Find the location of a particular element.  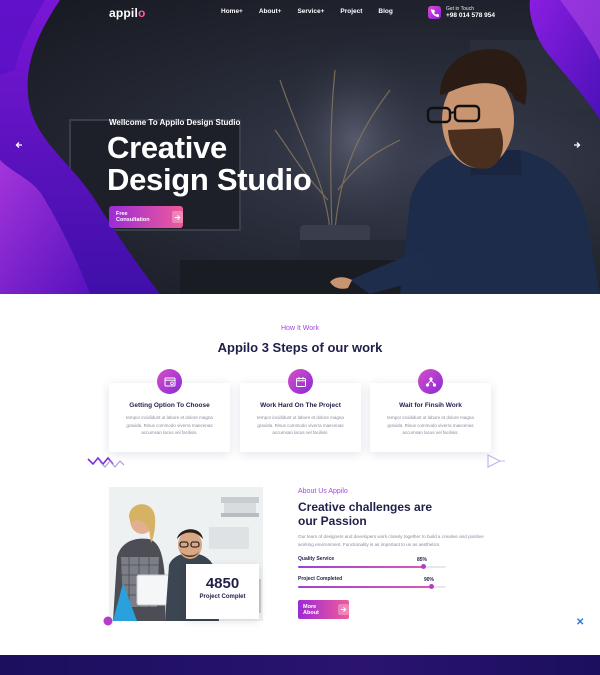

nav-item-about: About+ is located at coordinates (270, 11).